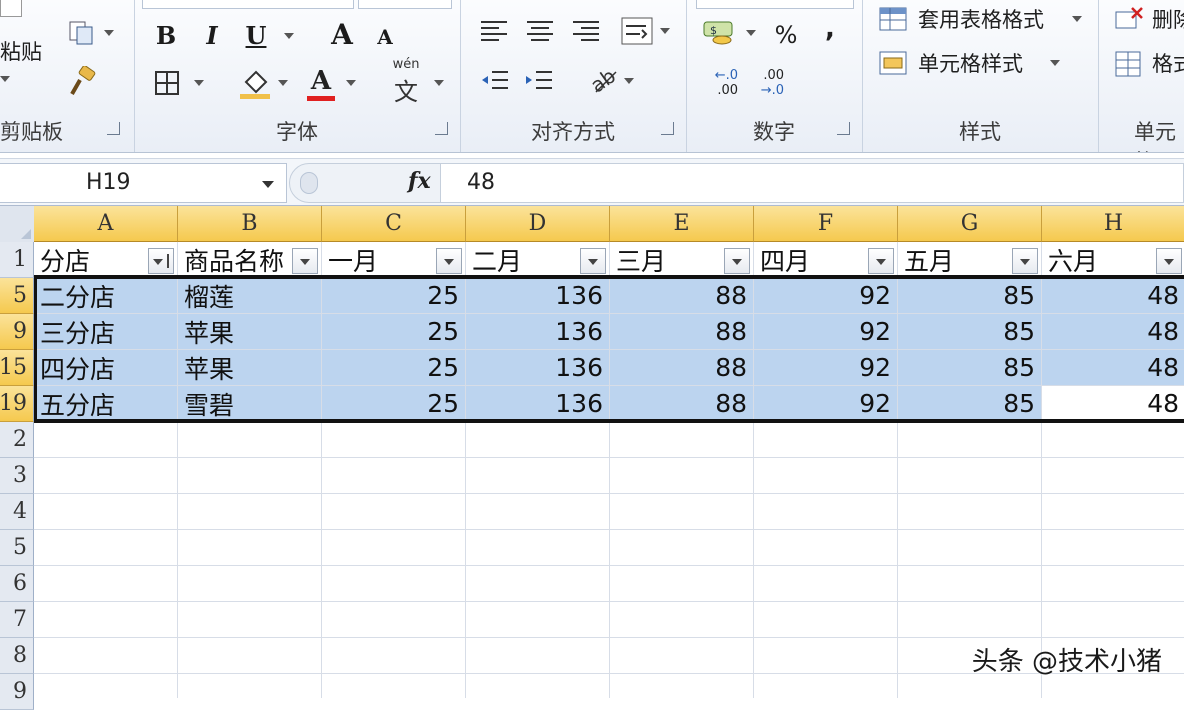 This screenshot has height=710, width=1184. What do you see at coordinates (1055, 63) in the screenshot?
I see `cell-styles-dropdown` at bounding box center [1055, 63].